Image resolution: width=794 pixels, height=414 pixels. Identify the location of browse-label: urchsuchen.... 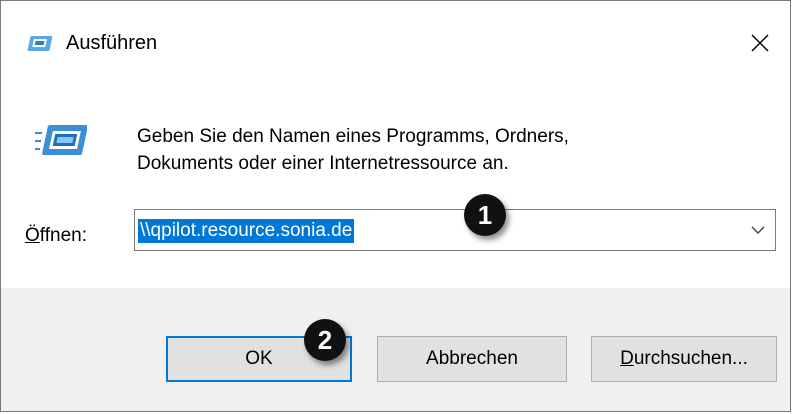
(690, 358).